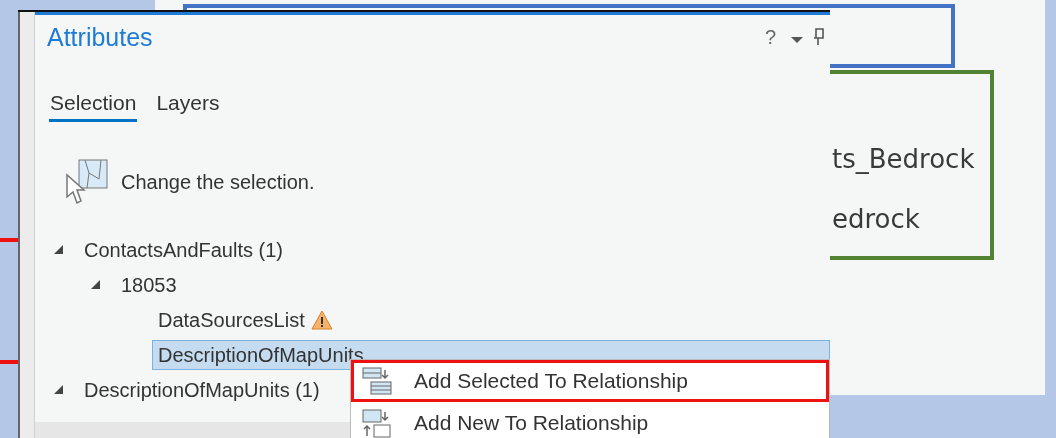 This screenshot has height=438, width=1056. Describe the element at coordinates (231, 319) in the screenshot. I see `tree-item: DataSourcesList` at that location.